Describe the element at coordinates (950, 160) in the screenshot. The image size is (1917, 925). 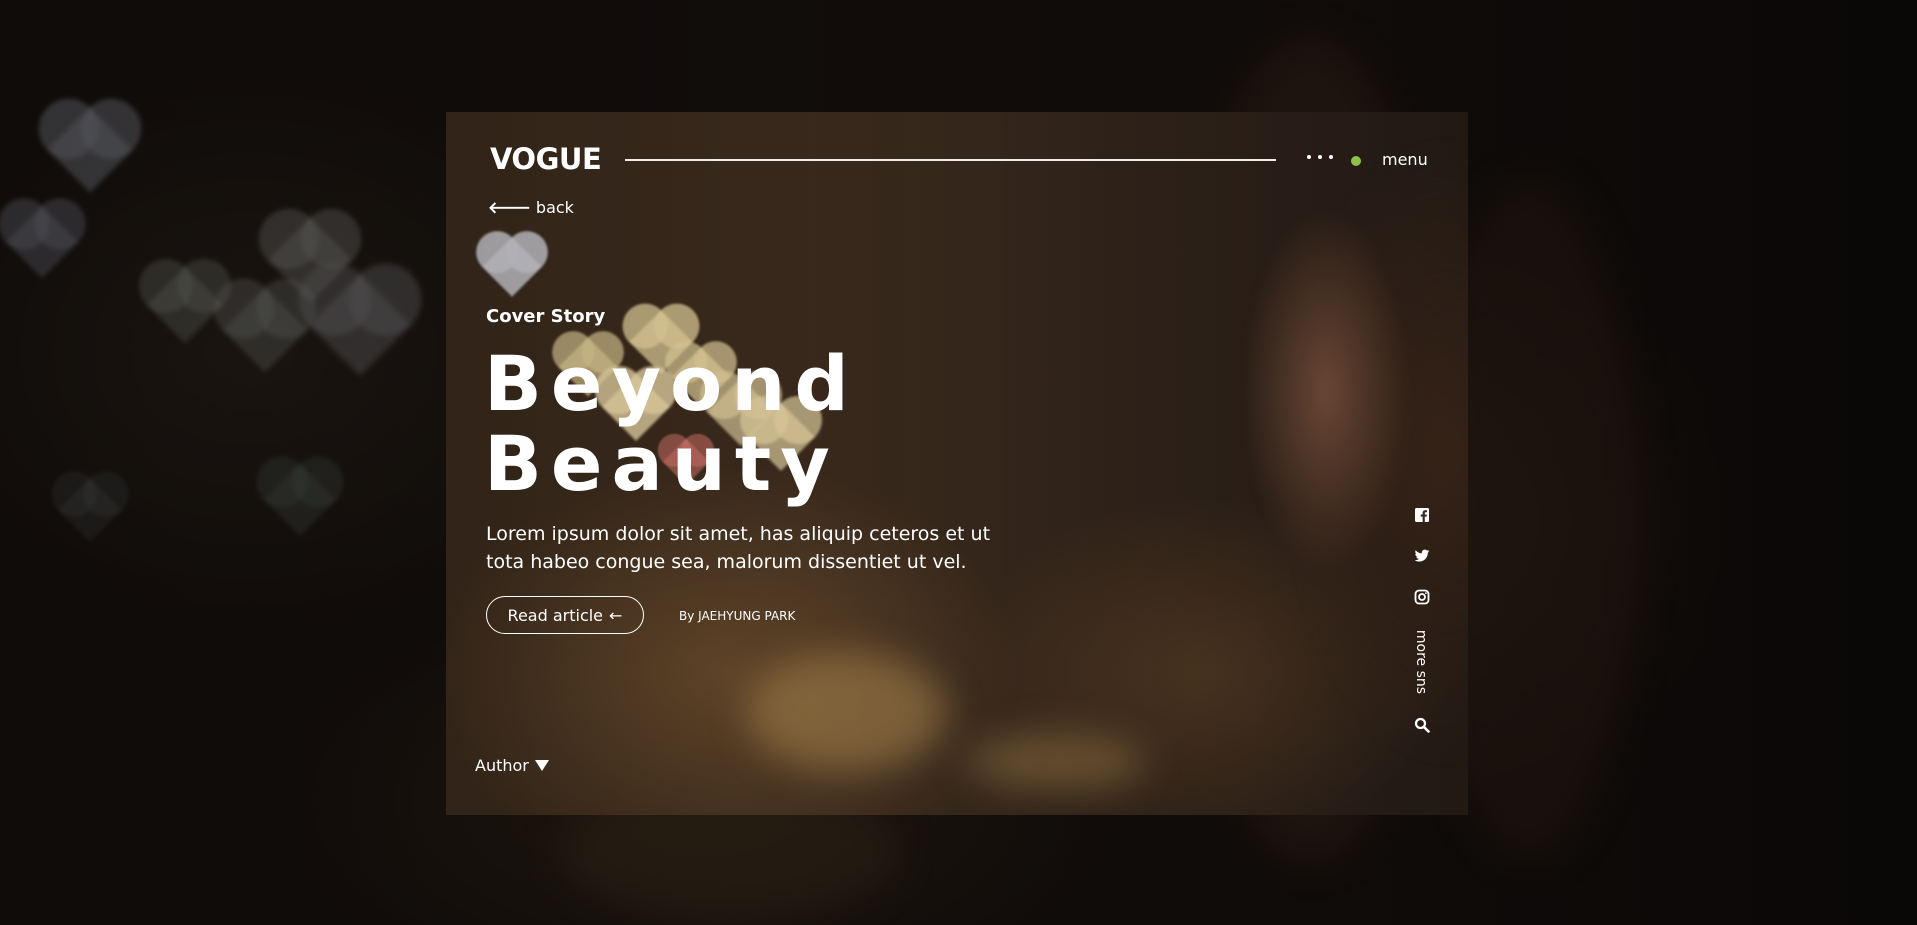
I see `header-divider` at that location.